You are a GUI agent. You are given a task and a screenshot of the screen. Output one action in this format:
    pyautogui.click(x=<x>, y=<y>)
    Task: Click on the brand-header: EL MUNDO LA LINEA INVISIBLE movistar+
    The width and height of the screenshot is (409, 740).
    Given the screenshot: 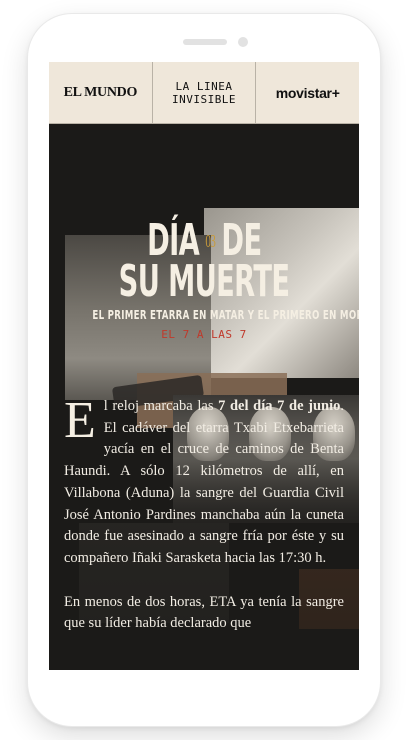 What is the action you would take?
    pyautogui.click(x=204, y=93)
    